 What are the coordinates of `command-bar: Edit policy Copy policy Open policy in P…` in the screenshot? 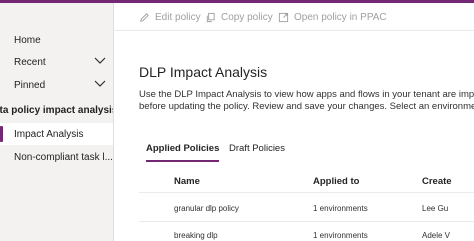 It's located at (294, 17).